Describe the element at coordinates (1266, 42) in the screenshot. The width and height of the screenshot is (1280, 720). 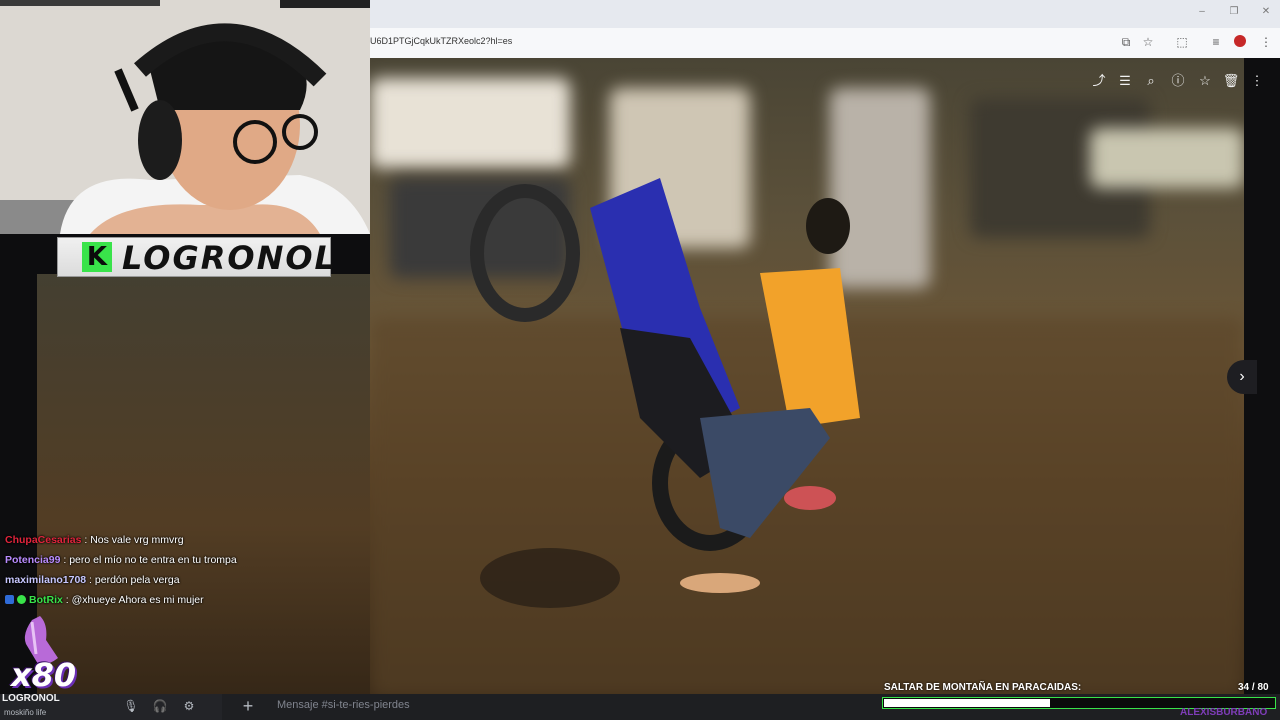
I see `menu-icon: ⋮` at that location.